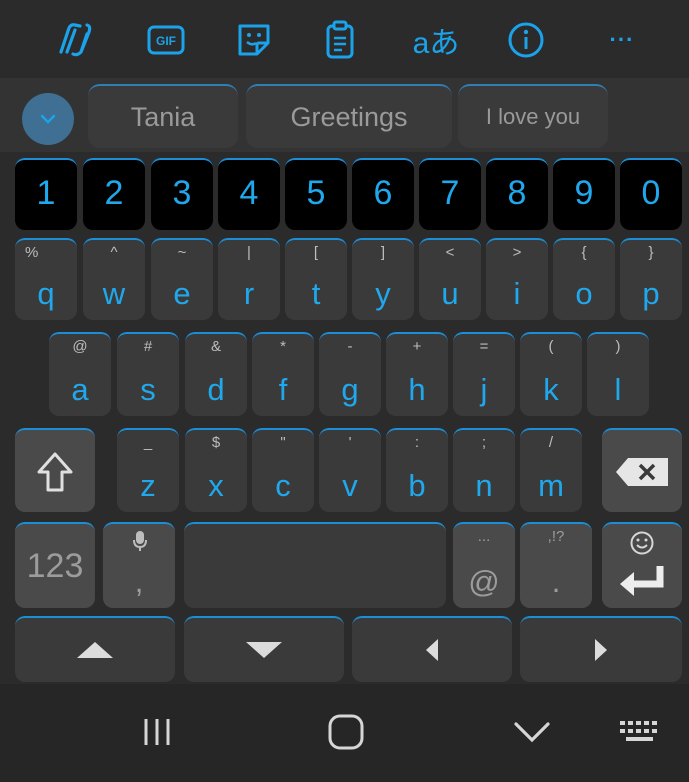  I want to click on key-6: 6, so click(383, 194).